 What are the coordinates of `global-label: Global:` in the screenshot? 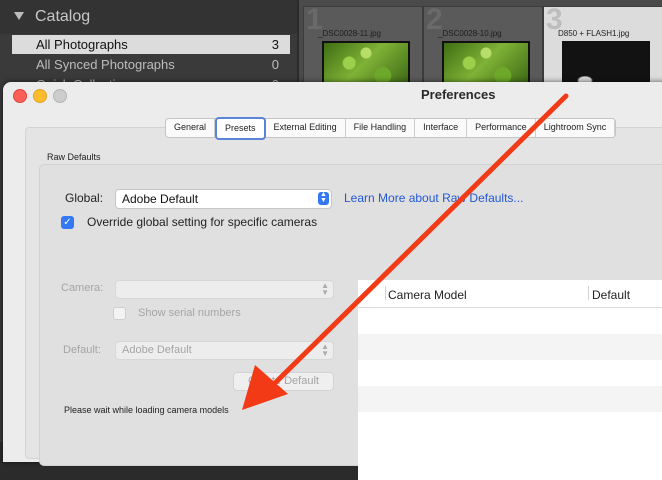 It's located at (84, 198).